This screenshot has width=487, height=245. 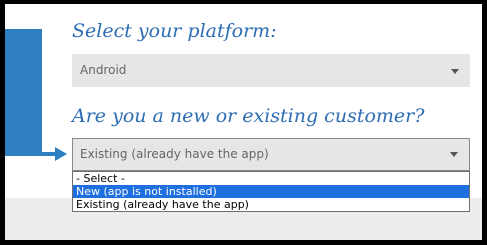 What do you see at coordinates (61, 154) in the screenshot?
I see `pointer-arrow-icon` at bounding box center [61, 154].